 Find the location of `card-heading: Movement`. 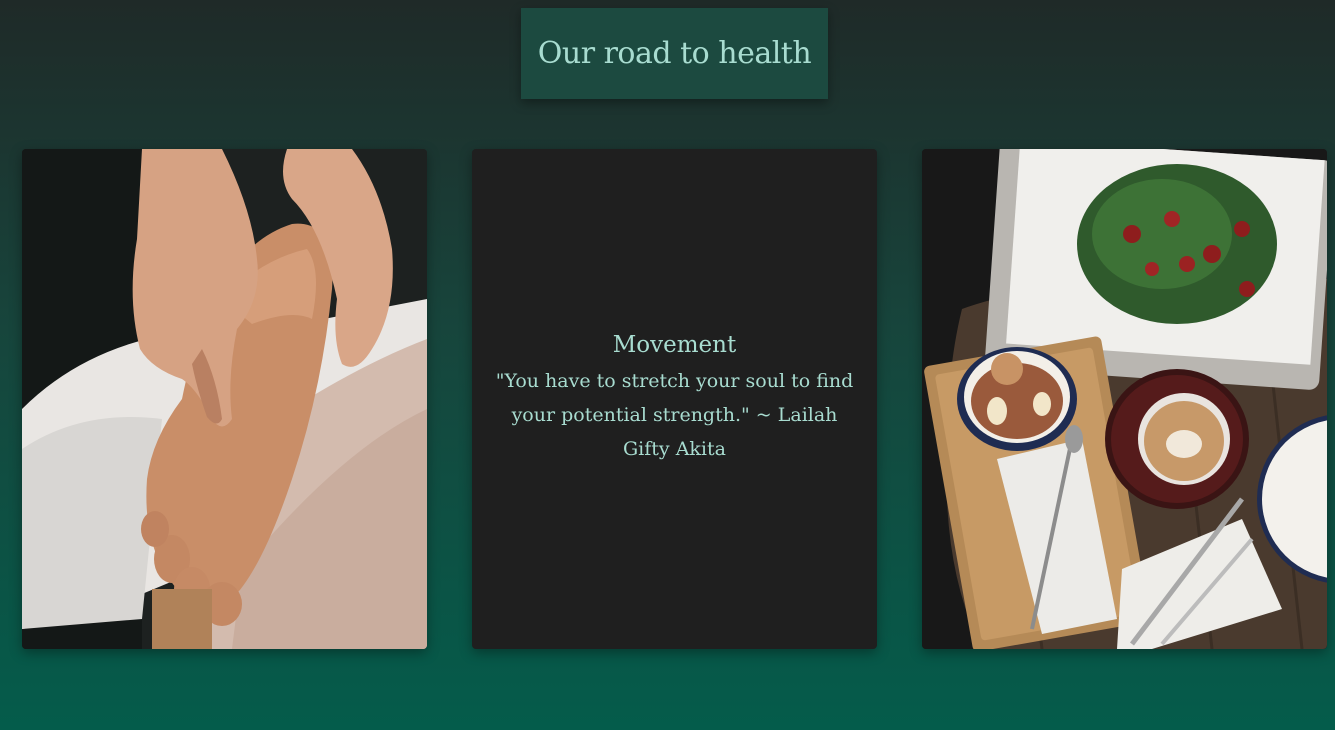

card-heading: Movement is located at coordinates (674, 345).